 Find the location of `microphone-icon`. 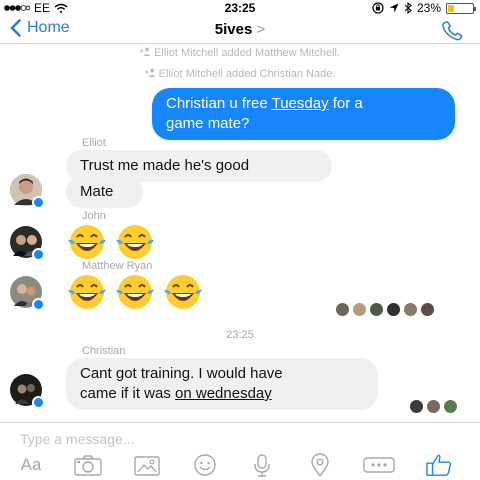

microphone-icon is located at coordinates (262, 465).